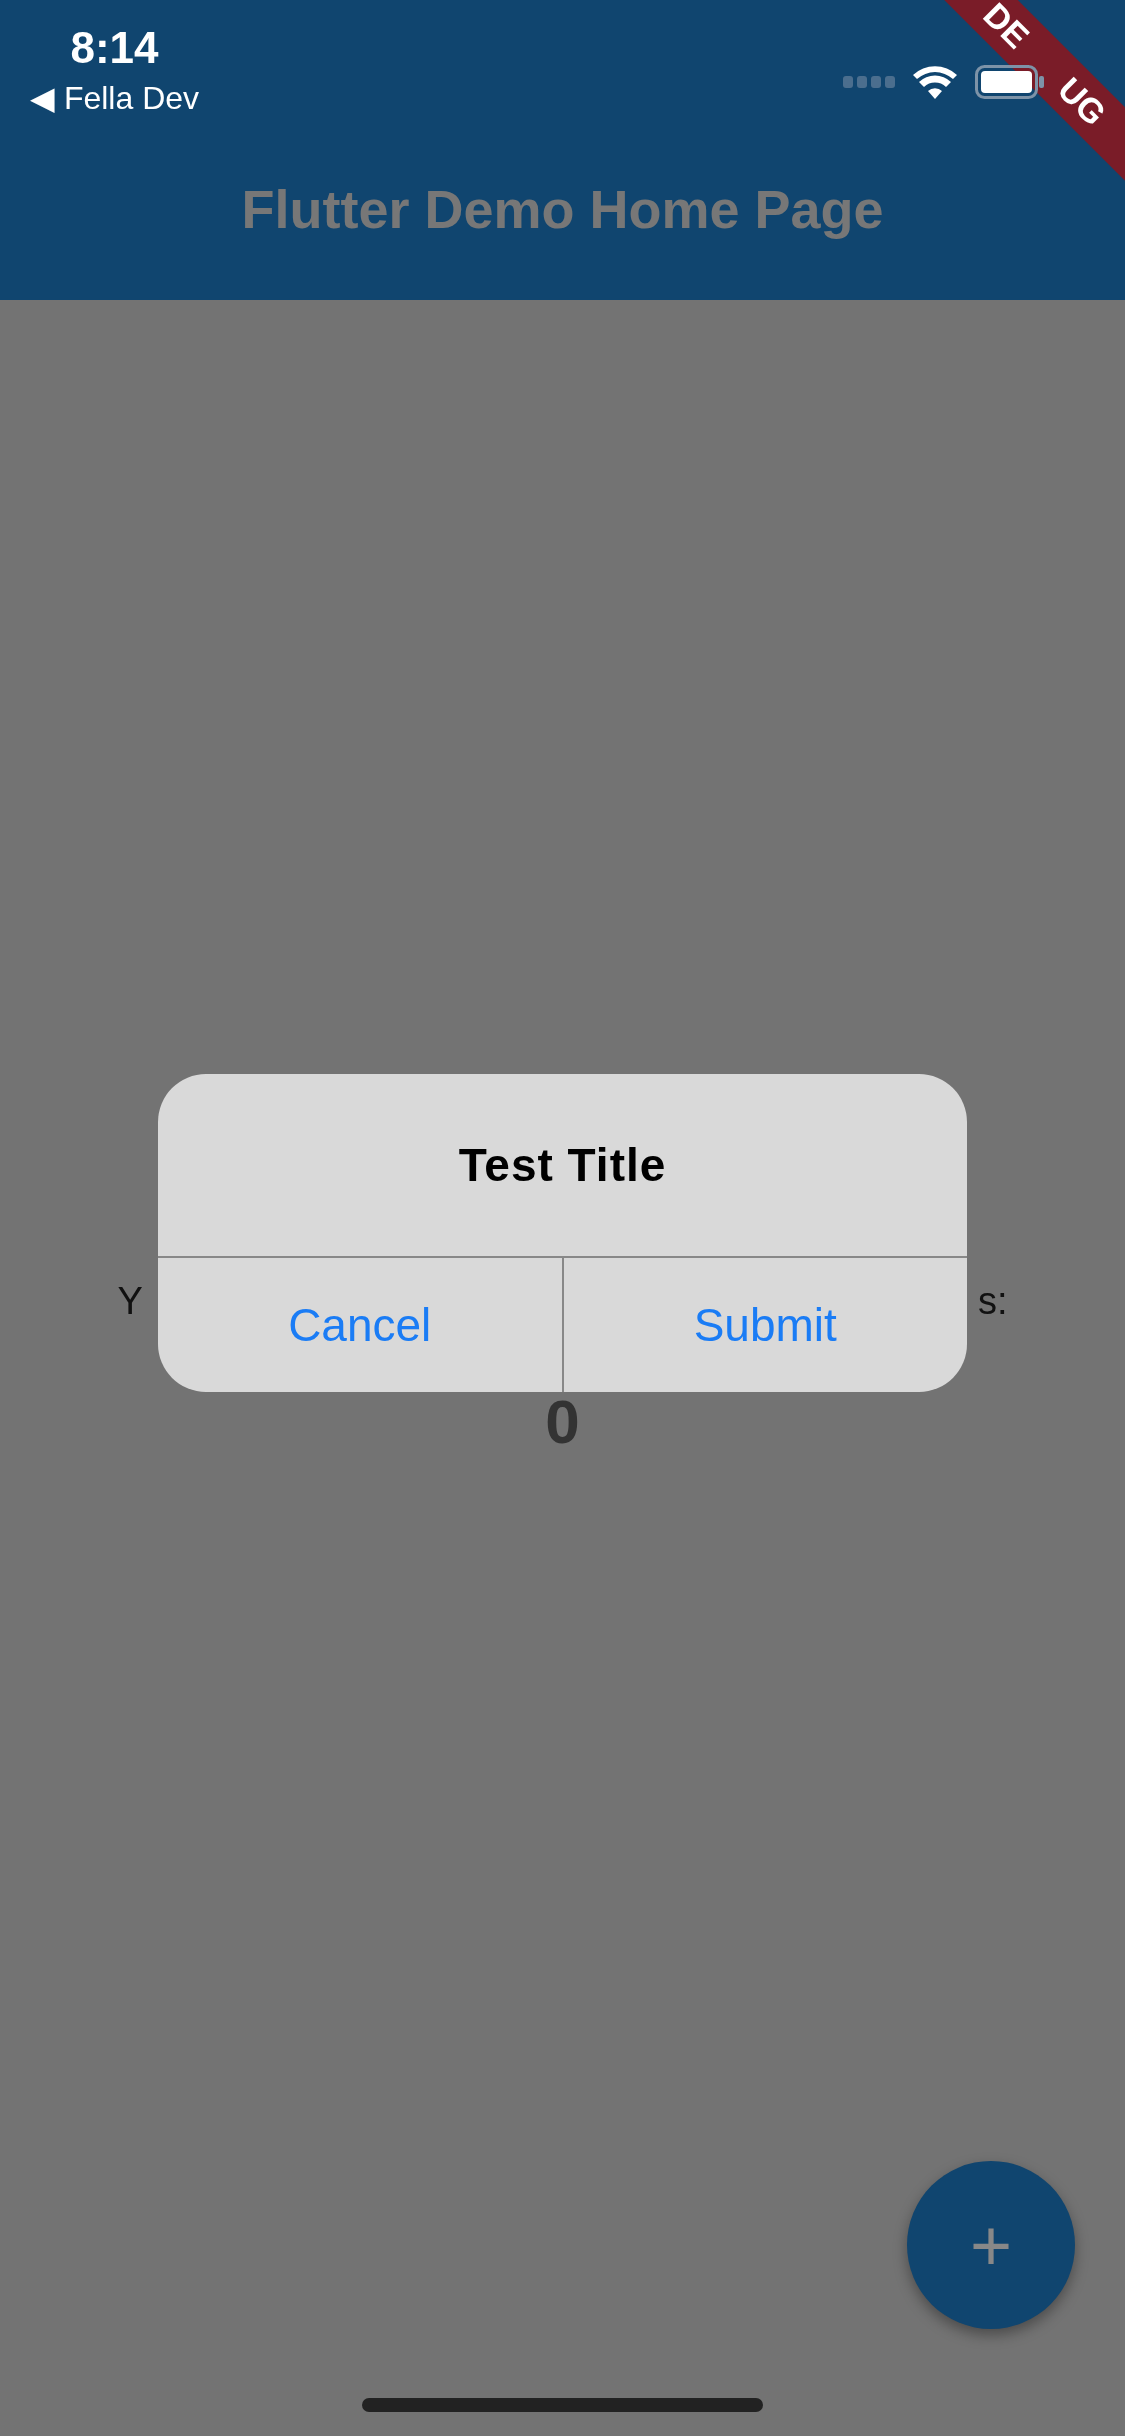  Describe the element at coordinates (1006, 28) in the screenshot. I see `banner-text: DE` at that location.